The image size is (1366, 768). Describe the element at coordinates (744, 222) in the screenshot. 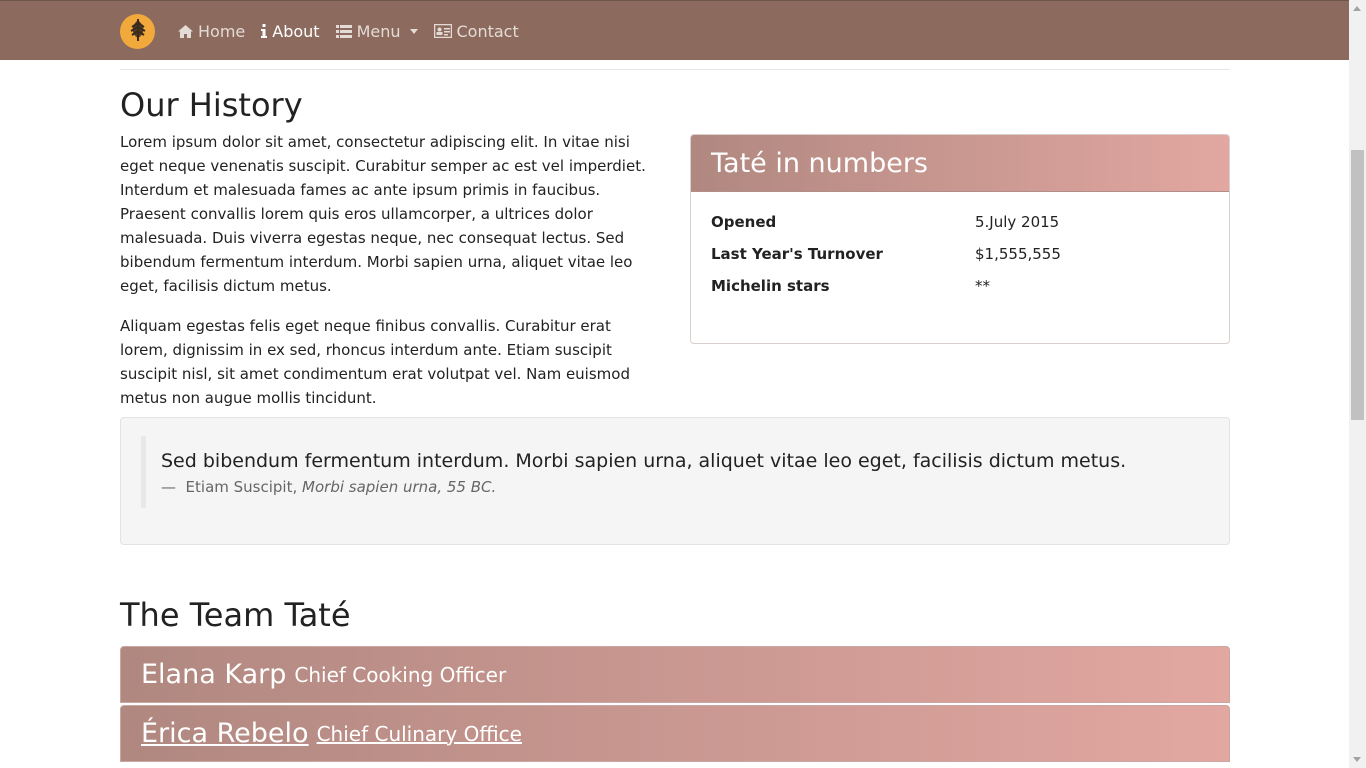

I see `stat-label: Opened` at that location.